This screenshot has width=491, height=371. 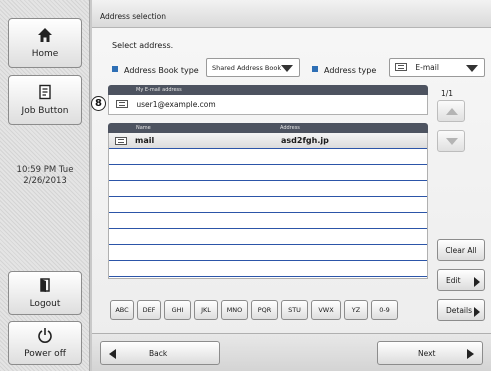 What do you see at coordinates (384, 310) in the screenshot?
I see `filter-0-9-button: 0-9` at bounding box center [384, 310].